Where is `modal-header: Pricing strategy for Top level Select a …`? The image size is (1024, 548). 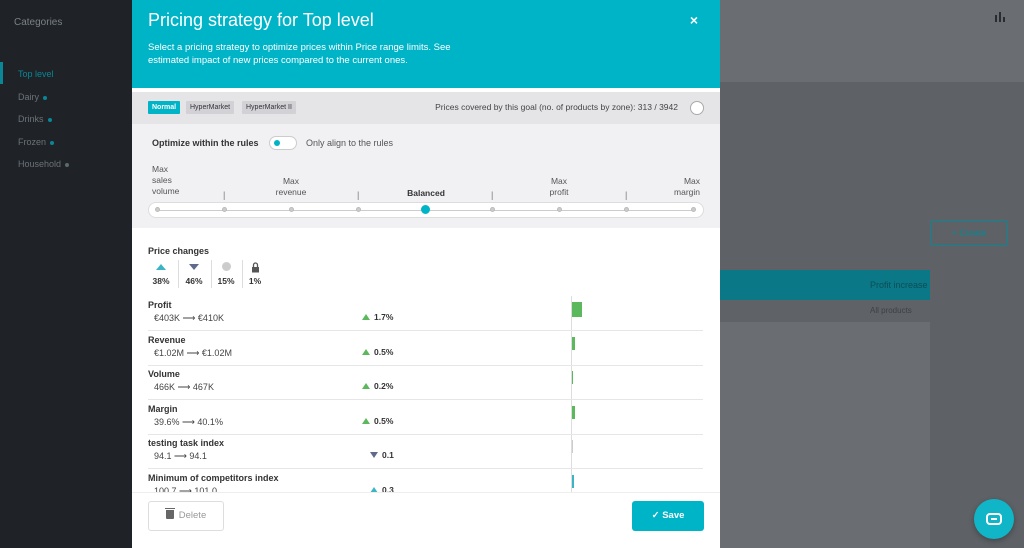
modal-header: Pricing strategy for Top level Select a … is located at coordinates (426, 44).